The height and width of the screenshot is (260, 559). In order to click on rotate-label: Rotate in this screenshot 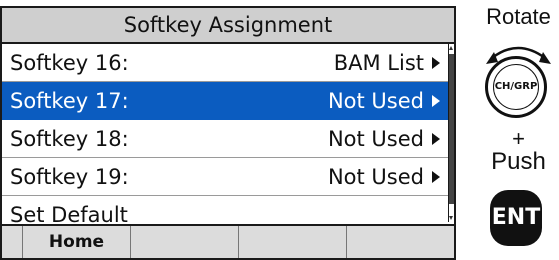, I will do `click(518, 16)`.